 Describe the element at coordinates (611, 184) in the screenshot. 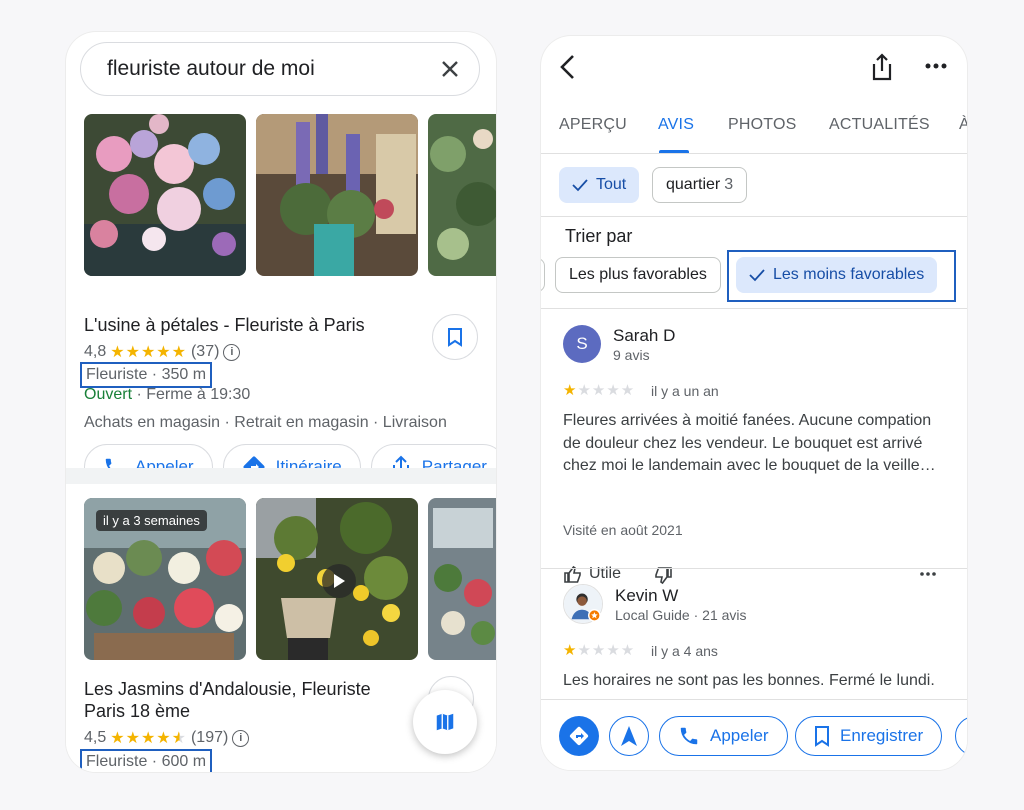

I see `filter-all-label: Tout` at that location.